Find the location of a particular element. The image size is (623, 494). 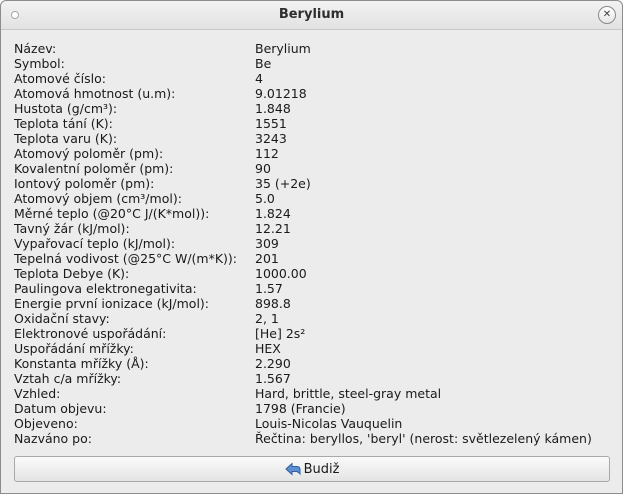

property-value: 1.57 is located at coordinates (269, 288).